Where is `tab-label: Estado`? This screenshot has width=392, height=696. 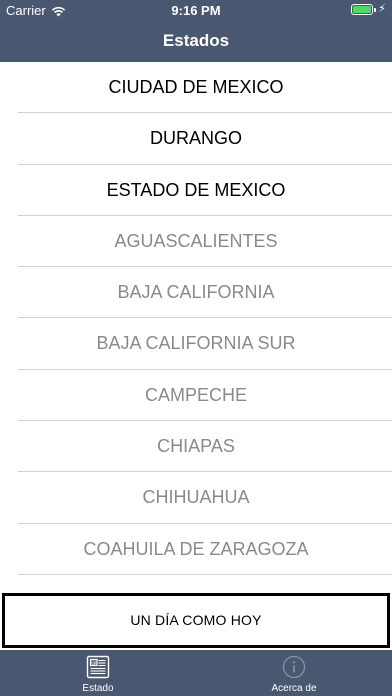 tab-label: Estado is located at coordinates (98, 688).